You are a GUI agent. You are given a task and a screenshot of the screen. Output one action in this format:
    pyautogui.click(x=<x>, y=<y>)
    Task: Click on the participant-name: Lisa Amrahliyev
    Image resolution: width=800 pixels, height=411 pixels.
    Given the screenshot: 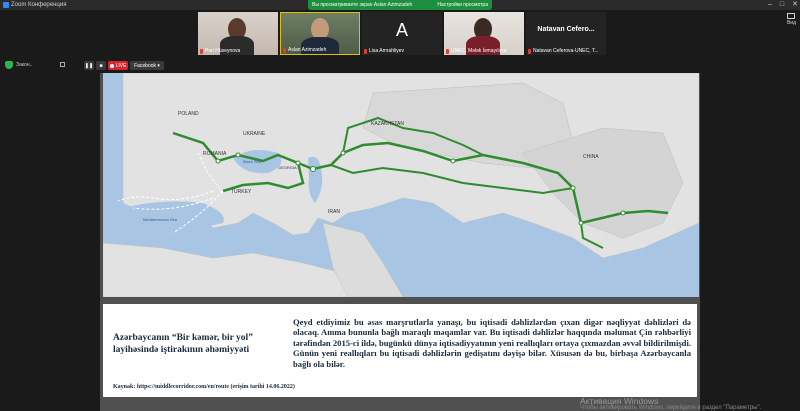 What is the action you would take?
    pyautogui.click(x=387, y=51)
    